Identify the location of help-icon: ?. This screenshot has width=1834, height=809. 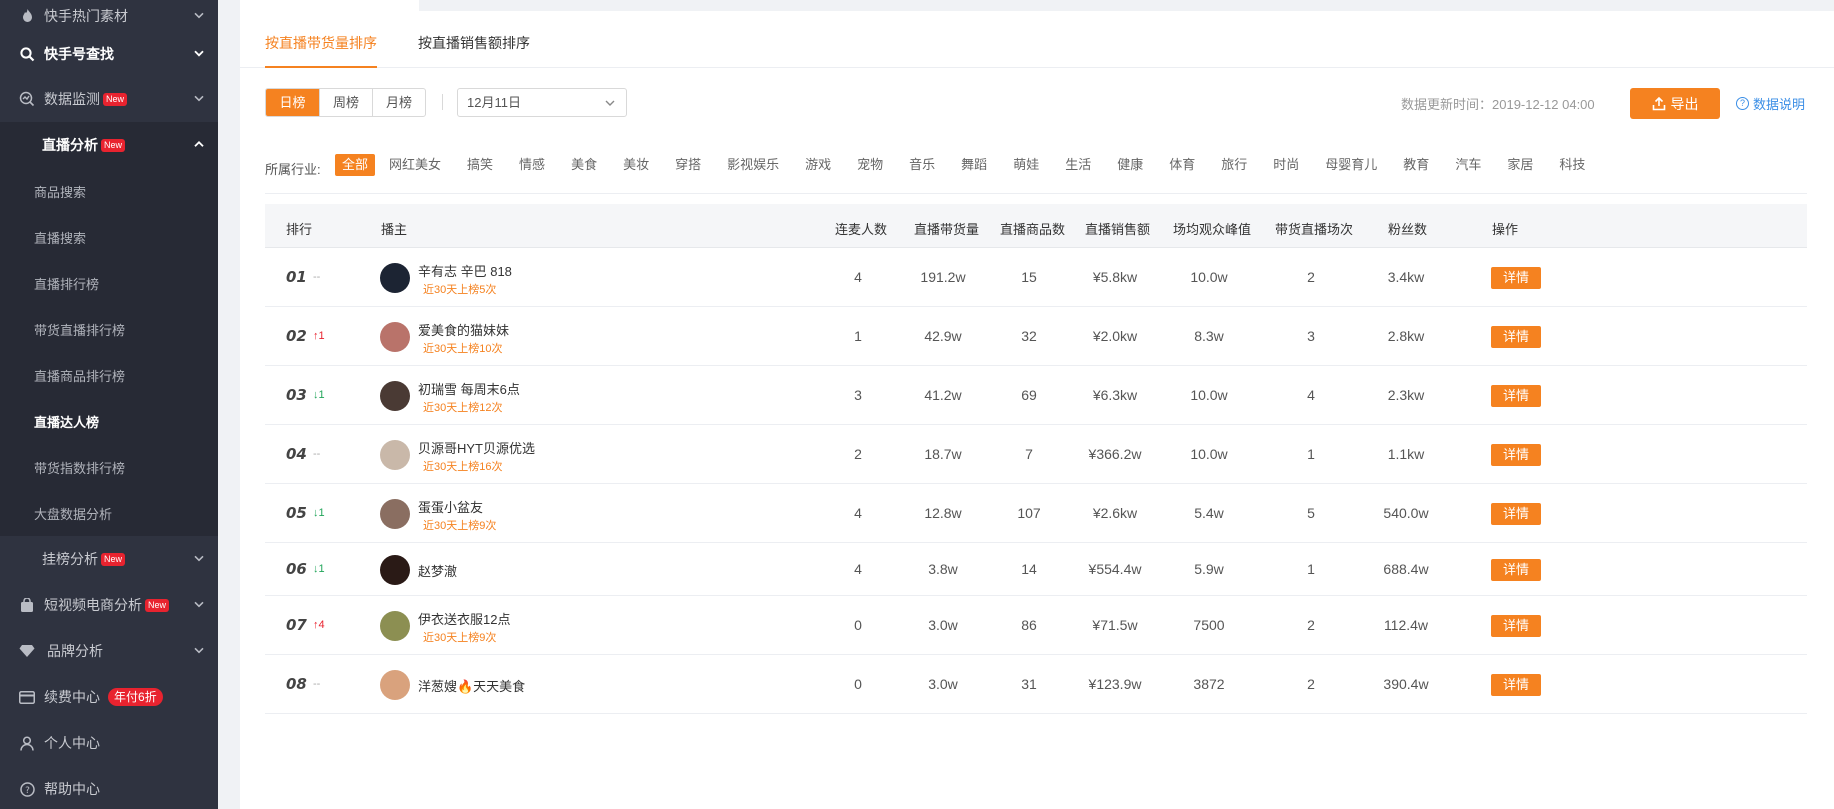
(27, 789).